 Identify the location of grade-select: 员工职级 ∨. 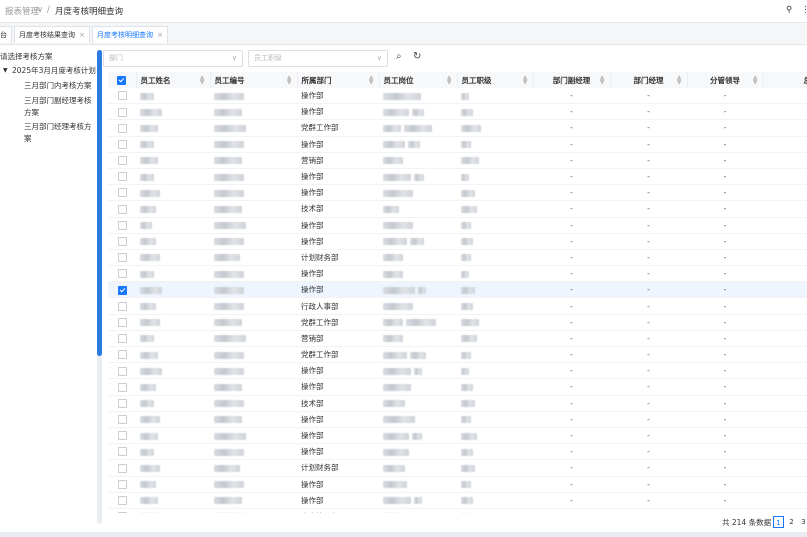
(318, 58).